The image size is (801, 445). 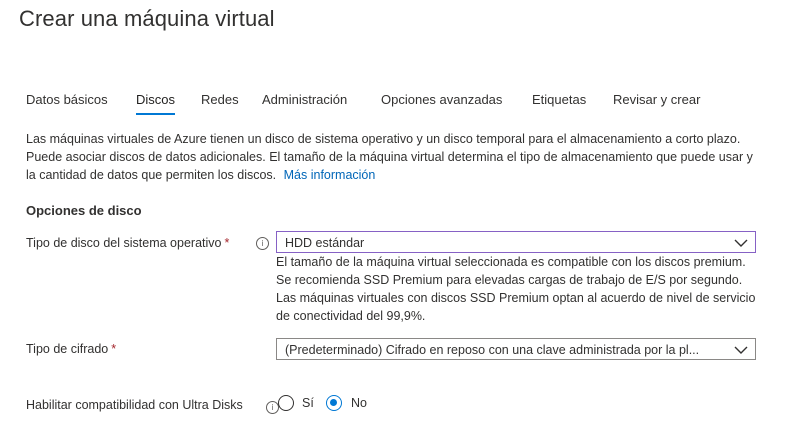 What do you see at coordinates (441, 99) in the screenshot?
I see `tab-opciones-avanzadas: Opciones avanzadas` at bounding box center [441, 99].